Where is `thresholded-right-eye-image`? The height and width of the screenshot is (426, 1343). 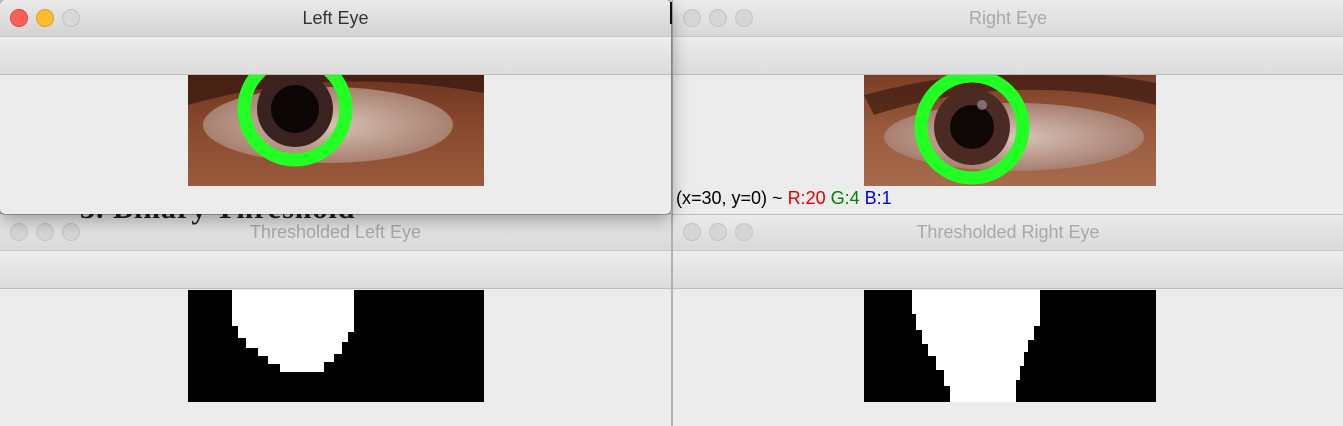 thresholded-right-eye-image is located at coordinates (1010, 346).